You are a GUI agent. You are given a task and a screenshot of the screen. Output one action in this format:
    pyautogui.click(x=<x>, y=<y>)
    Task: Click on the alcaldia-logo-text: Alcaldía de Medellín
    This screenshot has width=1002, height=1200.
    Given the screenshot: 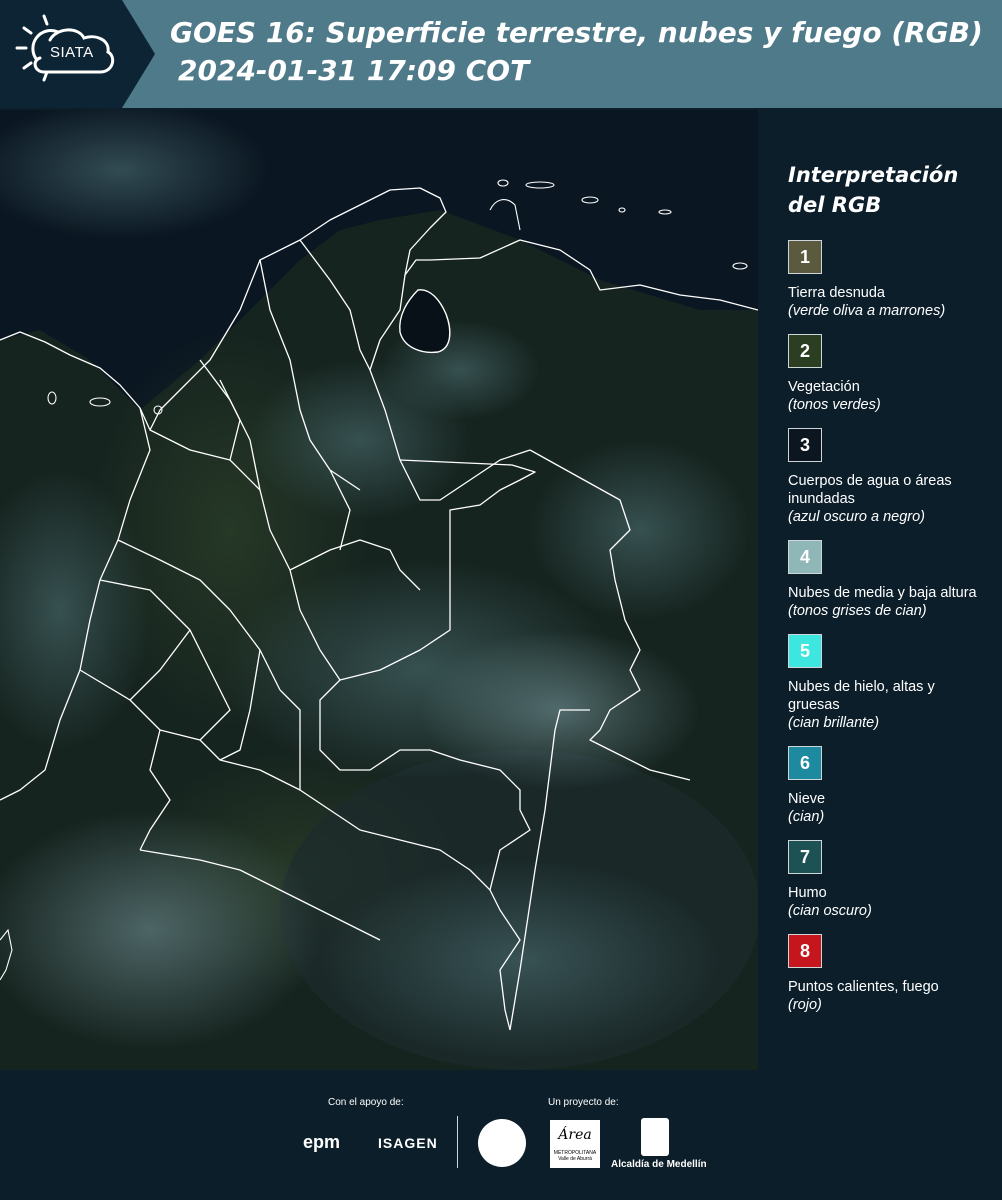 What is the action you would take?
    pyautogui.click(x=659, y=1164)
    